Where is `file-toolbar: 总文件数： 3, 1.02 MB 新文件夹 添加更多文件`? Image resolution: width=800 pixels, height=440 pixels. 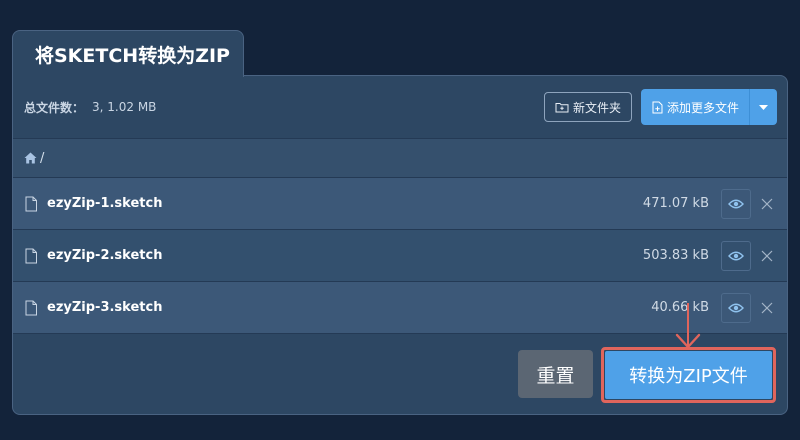
file-toolbar: 总文件数： 3, 1.02 MB 新文件夹 添加更多文件 is located at coordinates (400, 107).